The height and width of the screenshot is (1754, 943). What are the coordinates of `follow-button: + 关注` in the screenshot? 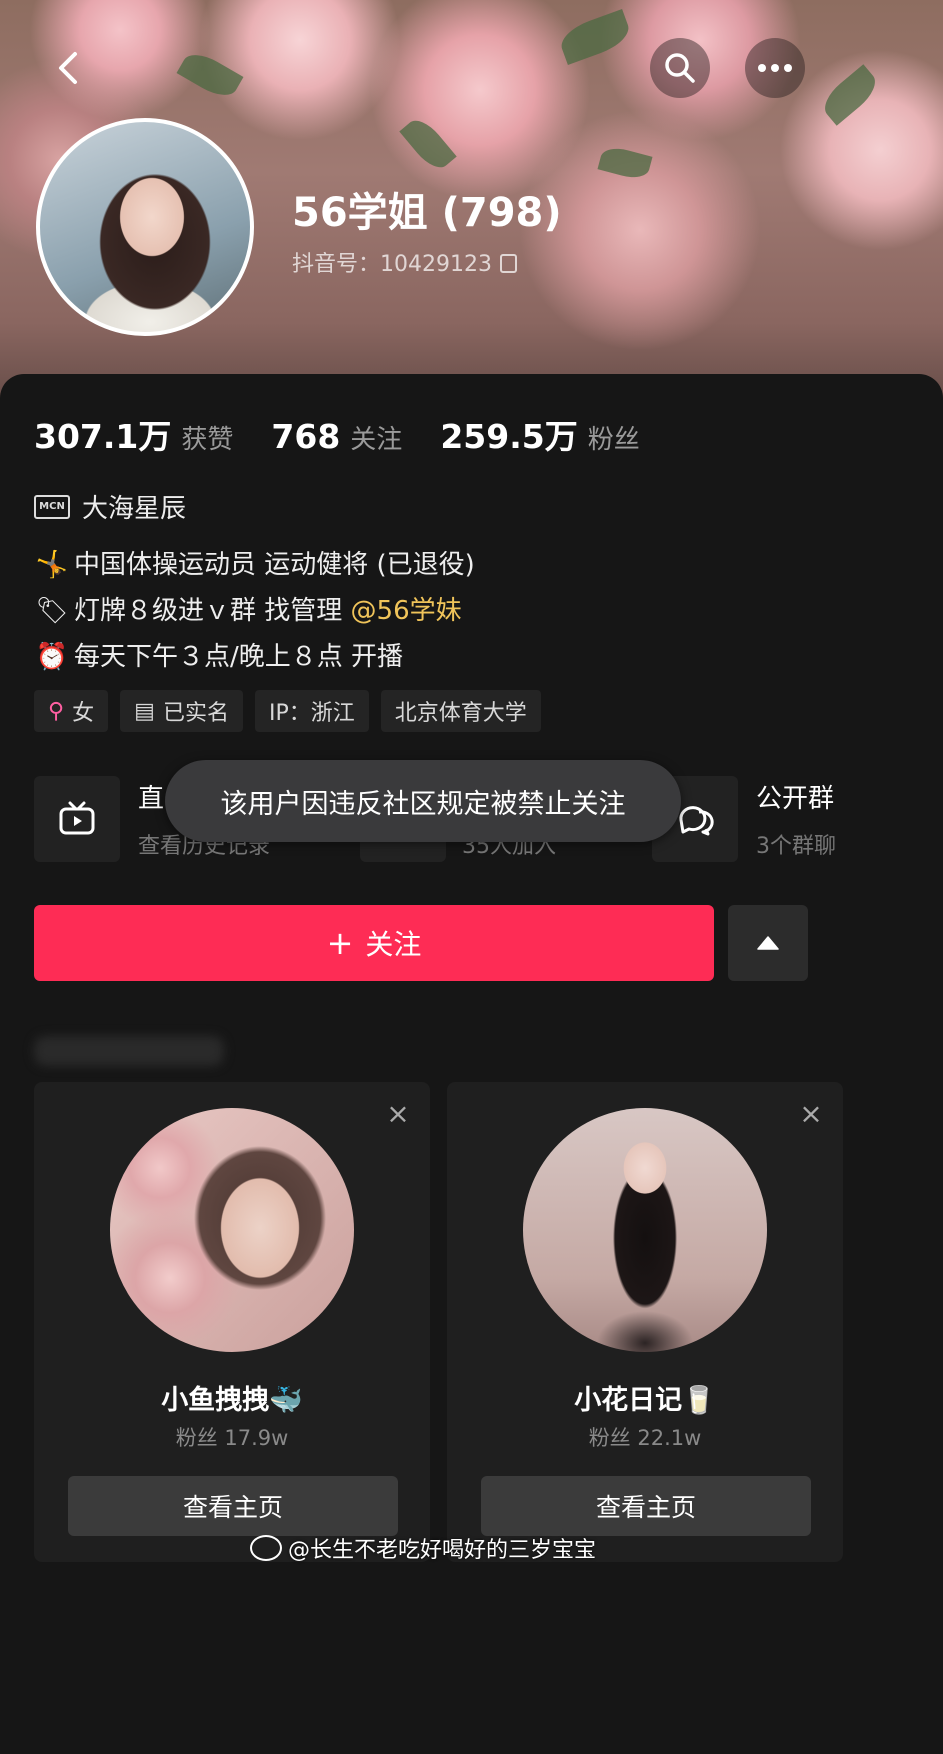 It's located at (374, 943).